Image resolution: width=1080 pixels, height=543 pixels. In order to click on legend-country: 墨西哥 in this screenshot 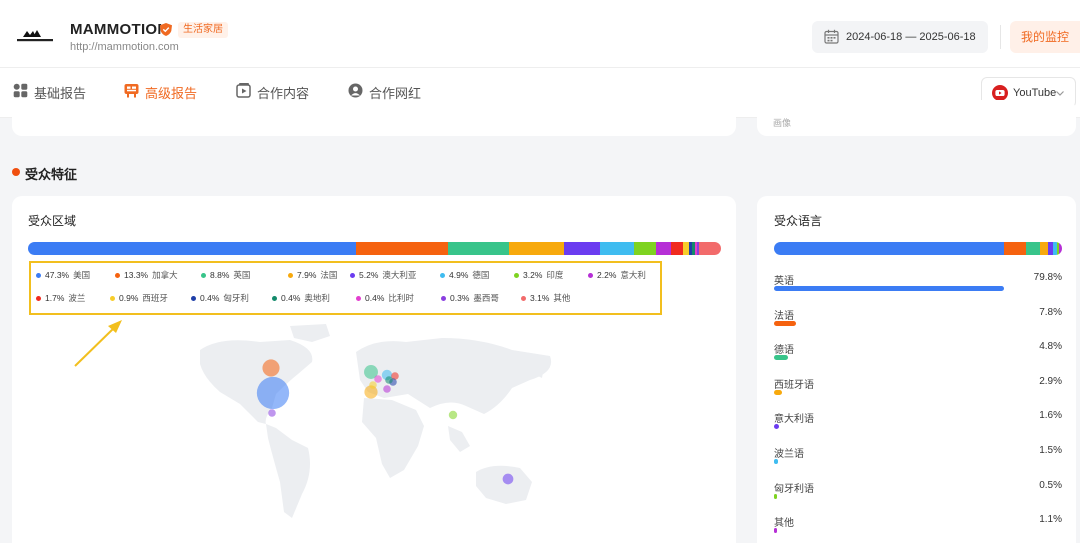, I will do `click(486, 298)`.